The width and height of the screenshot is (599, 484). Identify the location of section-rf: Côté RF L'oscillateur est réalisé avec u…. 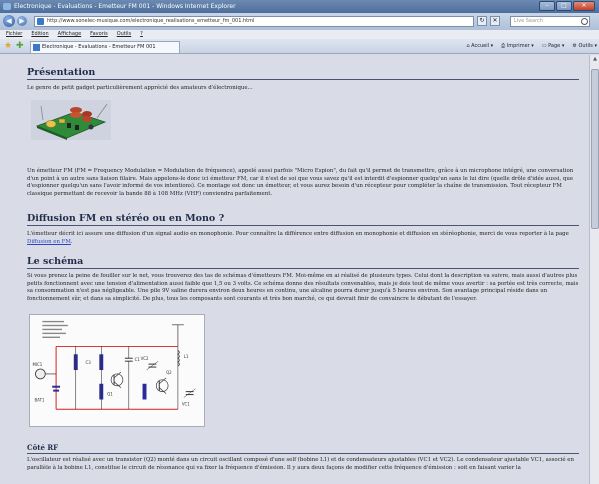
(303, 457).